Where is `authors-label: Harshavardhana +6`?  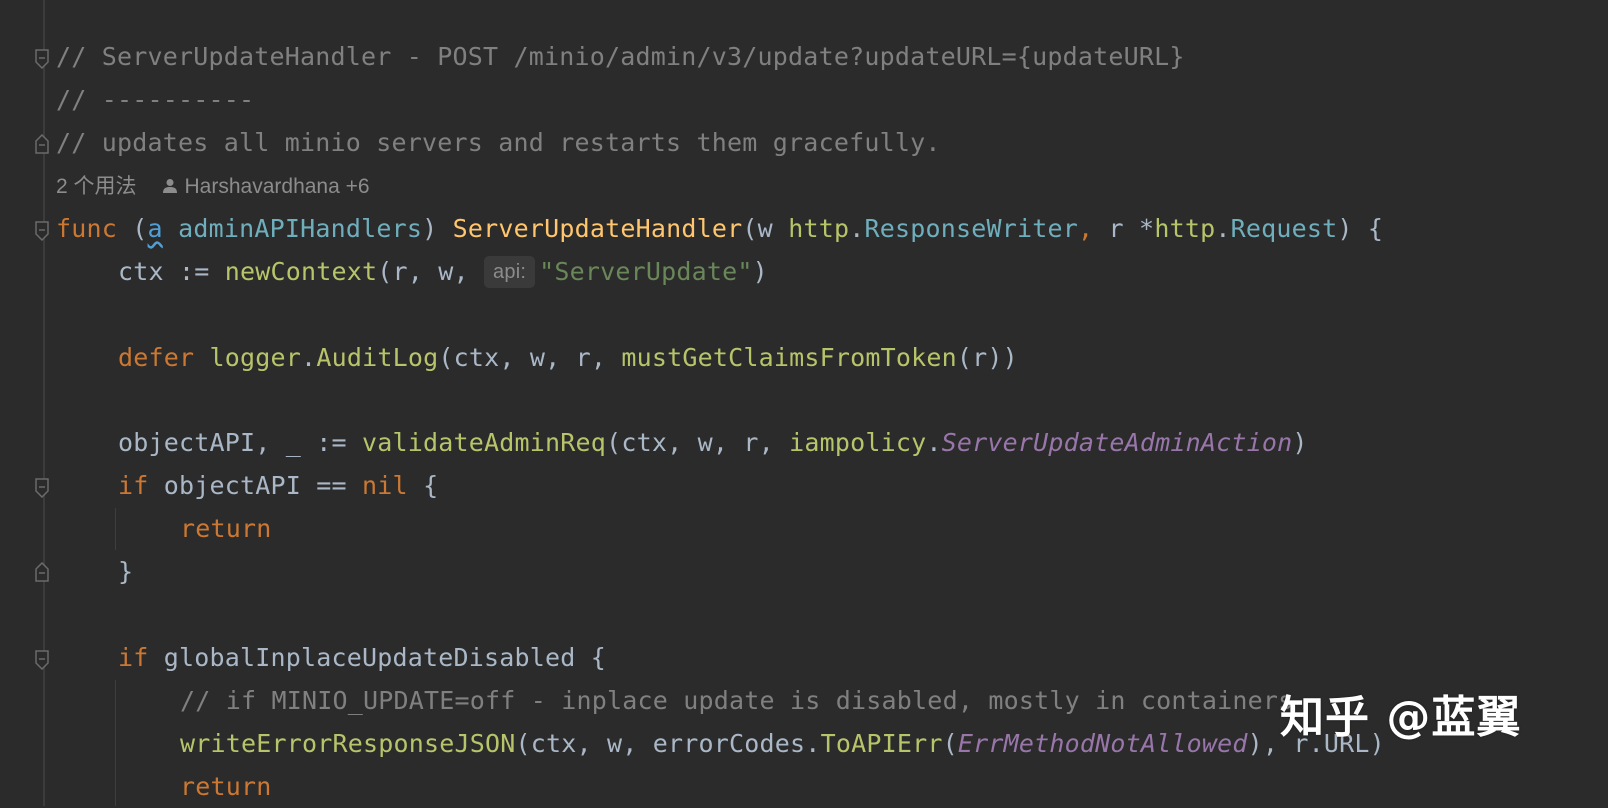
authors-label: Harshavardhana +6 is located at coordinates (277, 186).